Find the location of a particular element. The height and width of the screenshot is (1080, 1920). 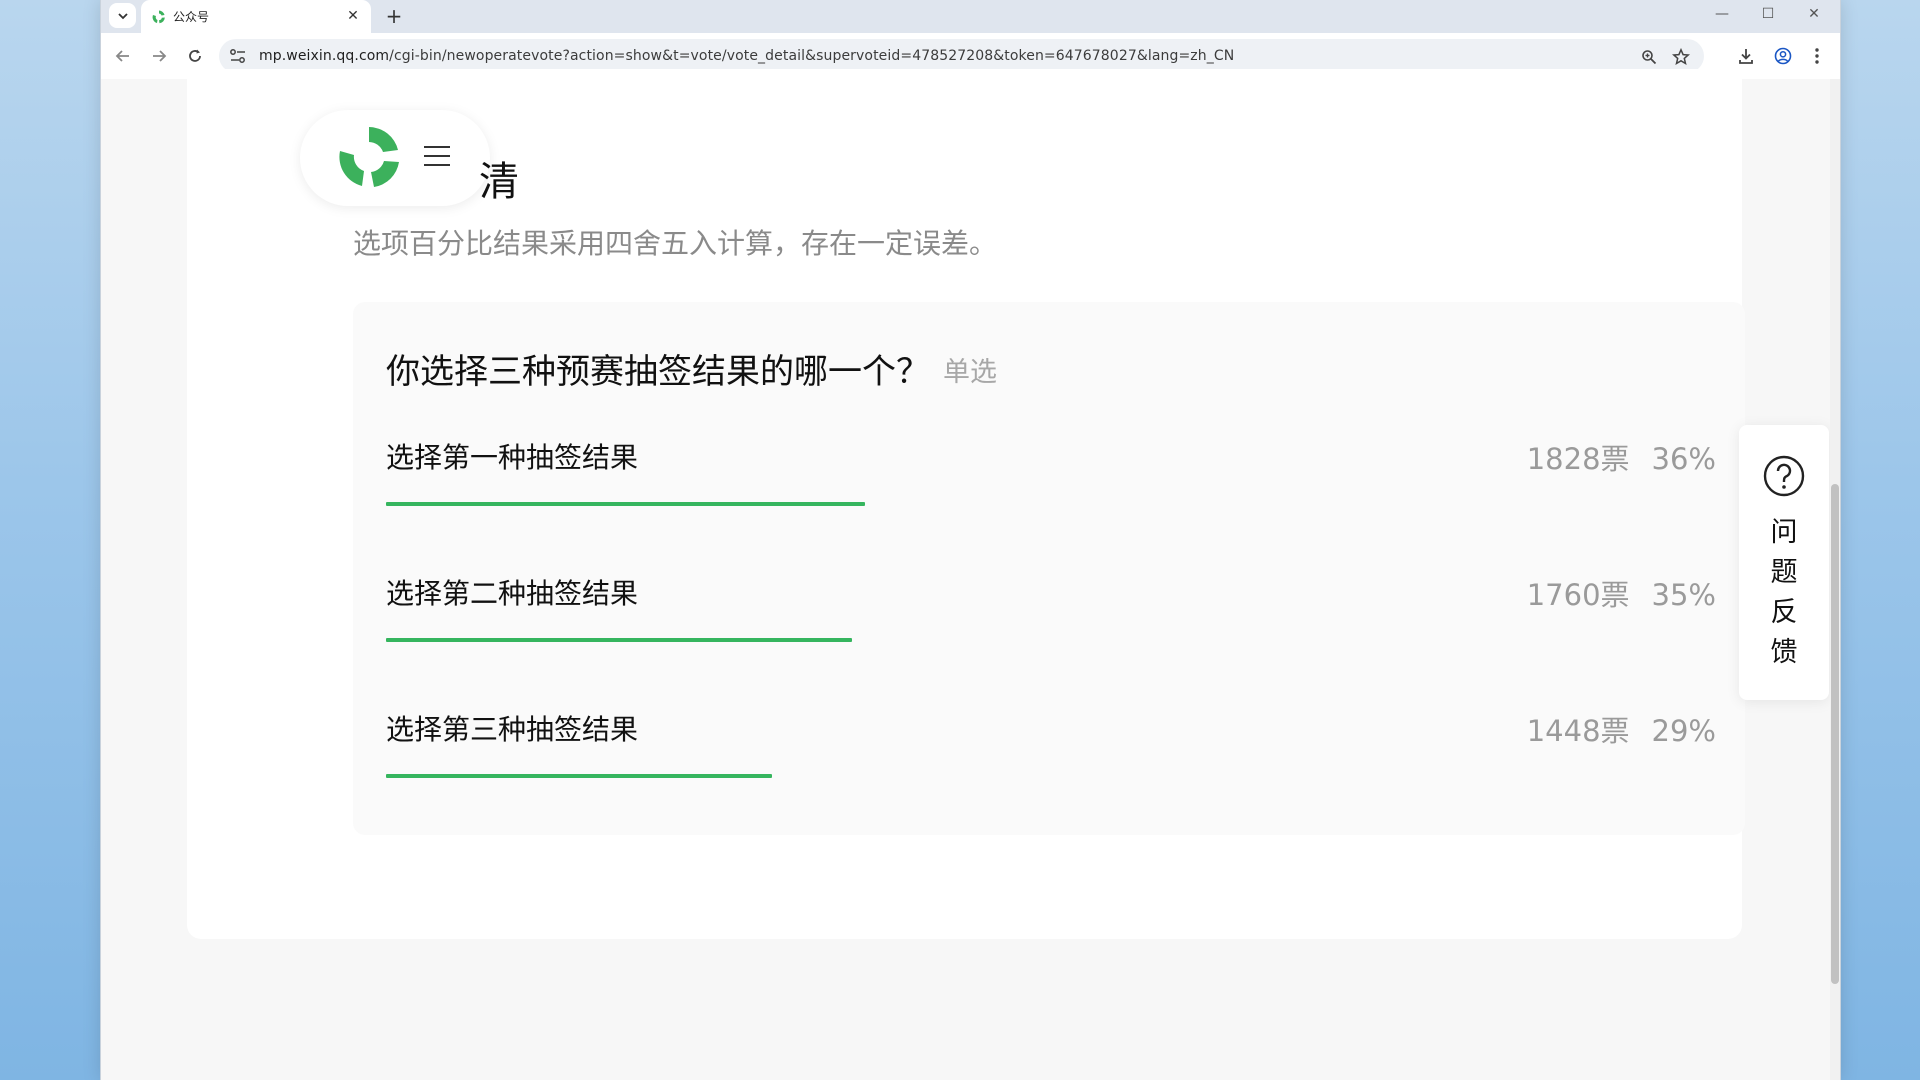

more-menu-icon is located at coordinates (1817, 56).